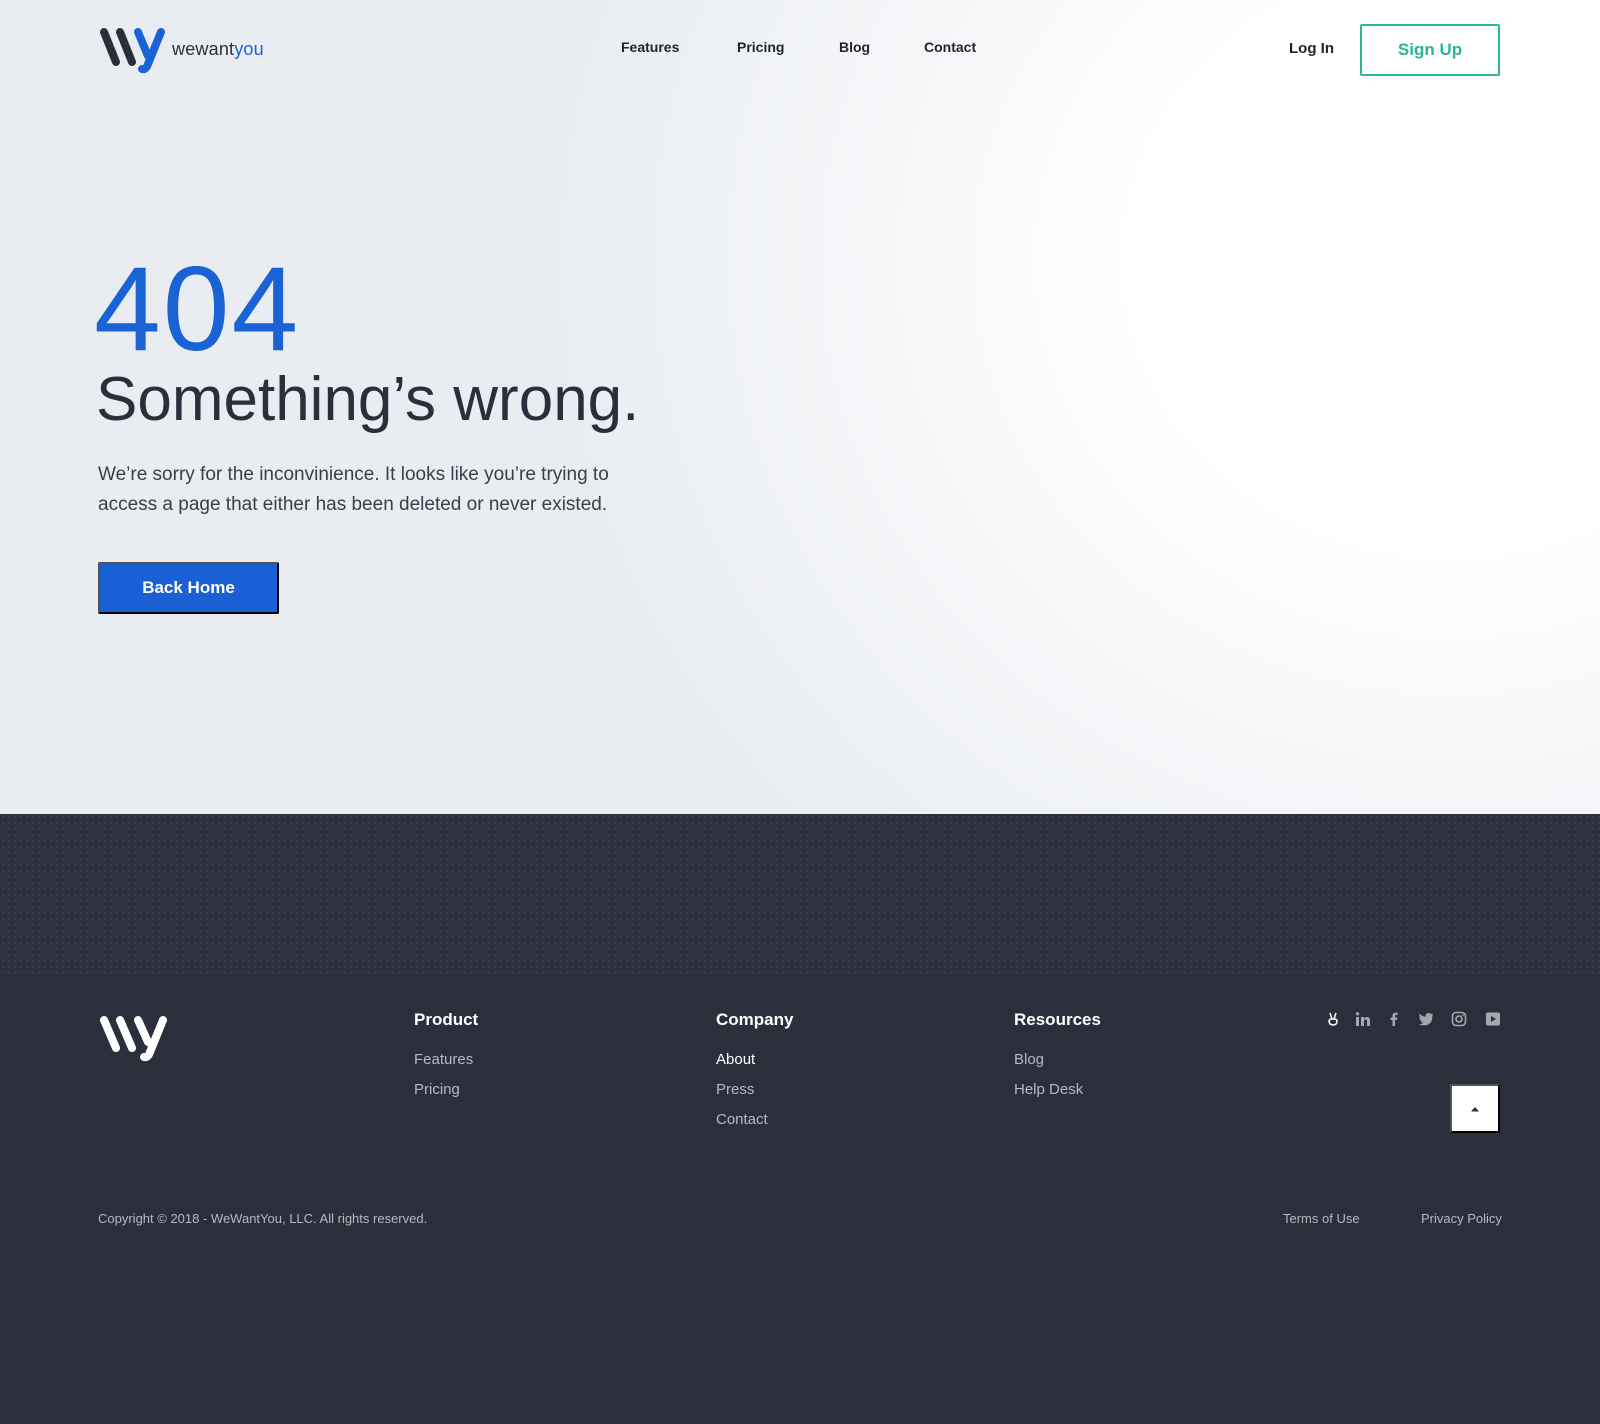 The width and height of the screenshot is (1600, 1424). What do you see at coordinates (1057, 1019) in the screenshot?
I see `footer-col-title: Resources` at bounding box center [1057, 1019].